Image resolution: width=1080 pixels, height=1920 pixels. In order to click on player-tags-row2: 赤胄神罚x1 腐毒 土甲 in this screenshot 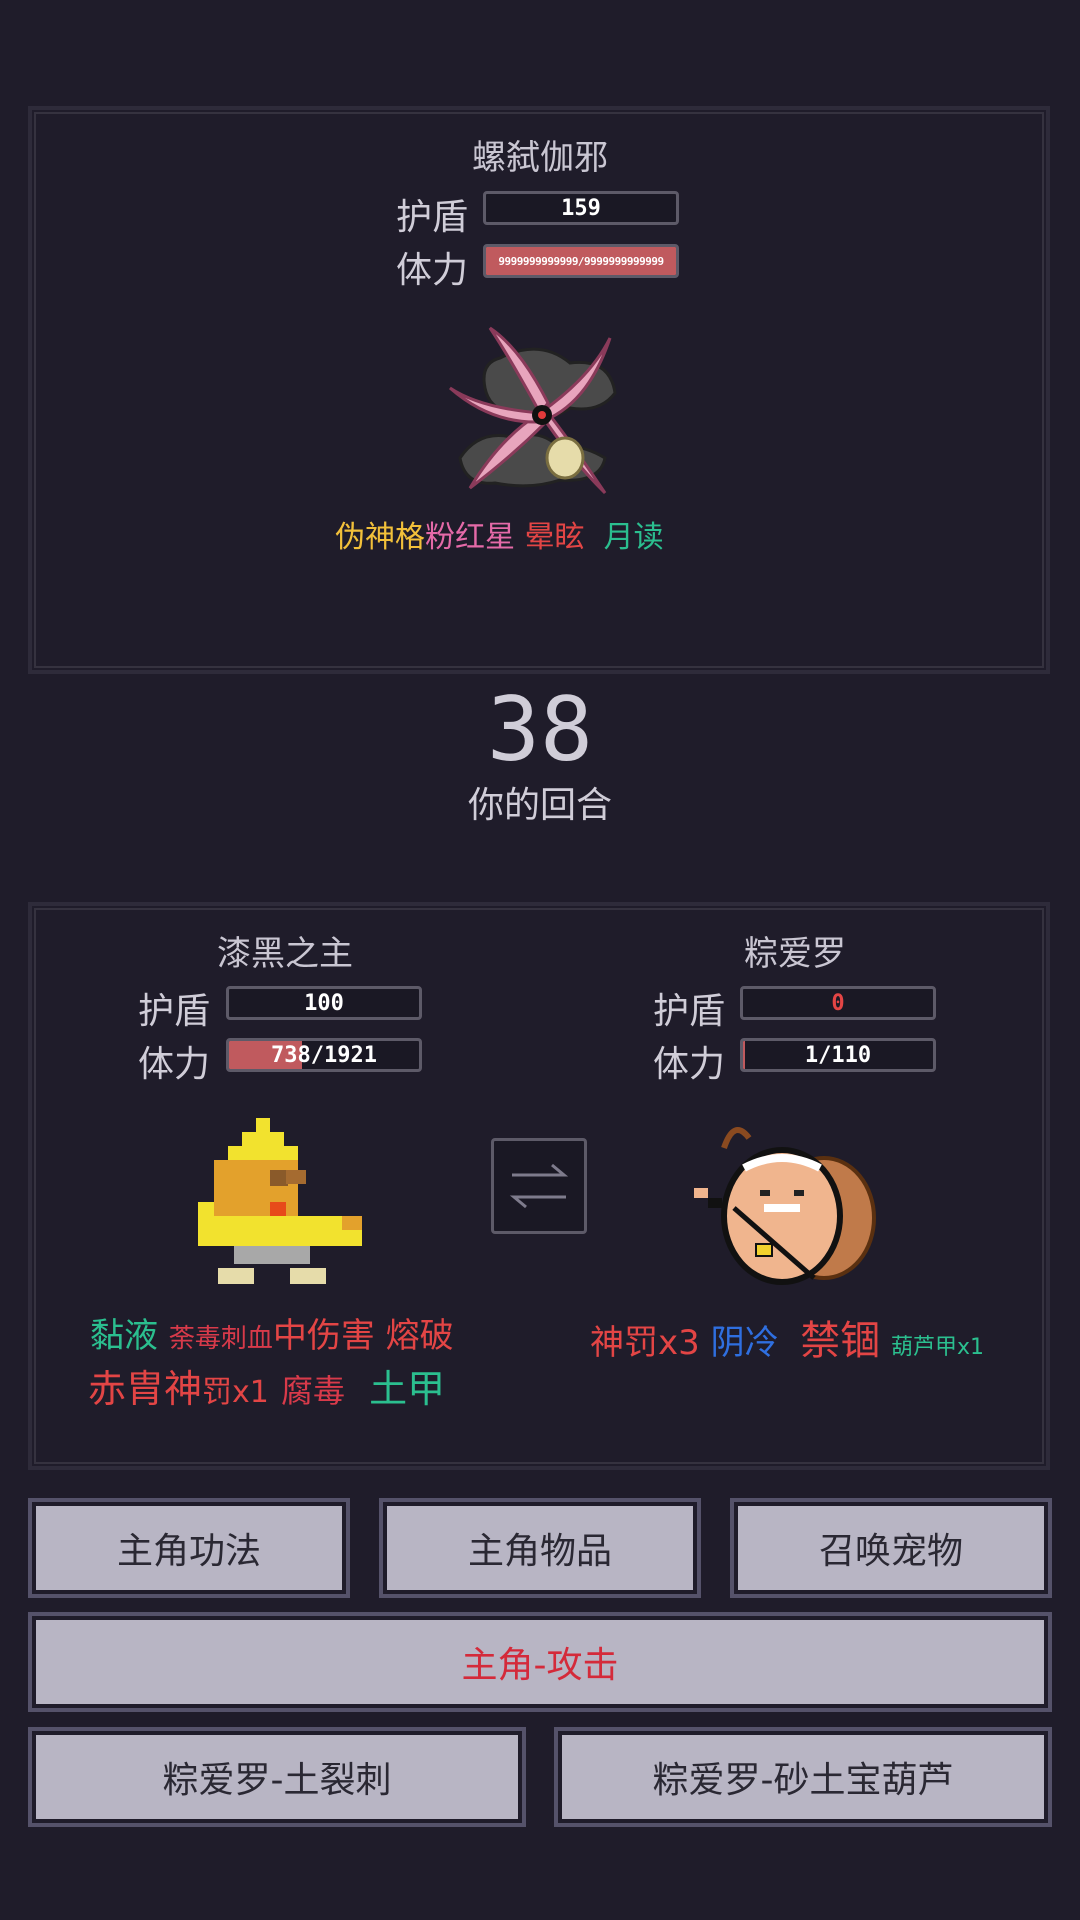, I will do `click(266, 1385)`.